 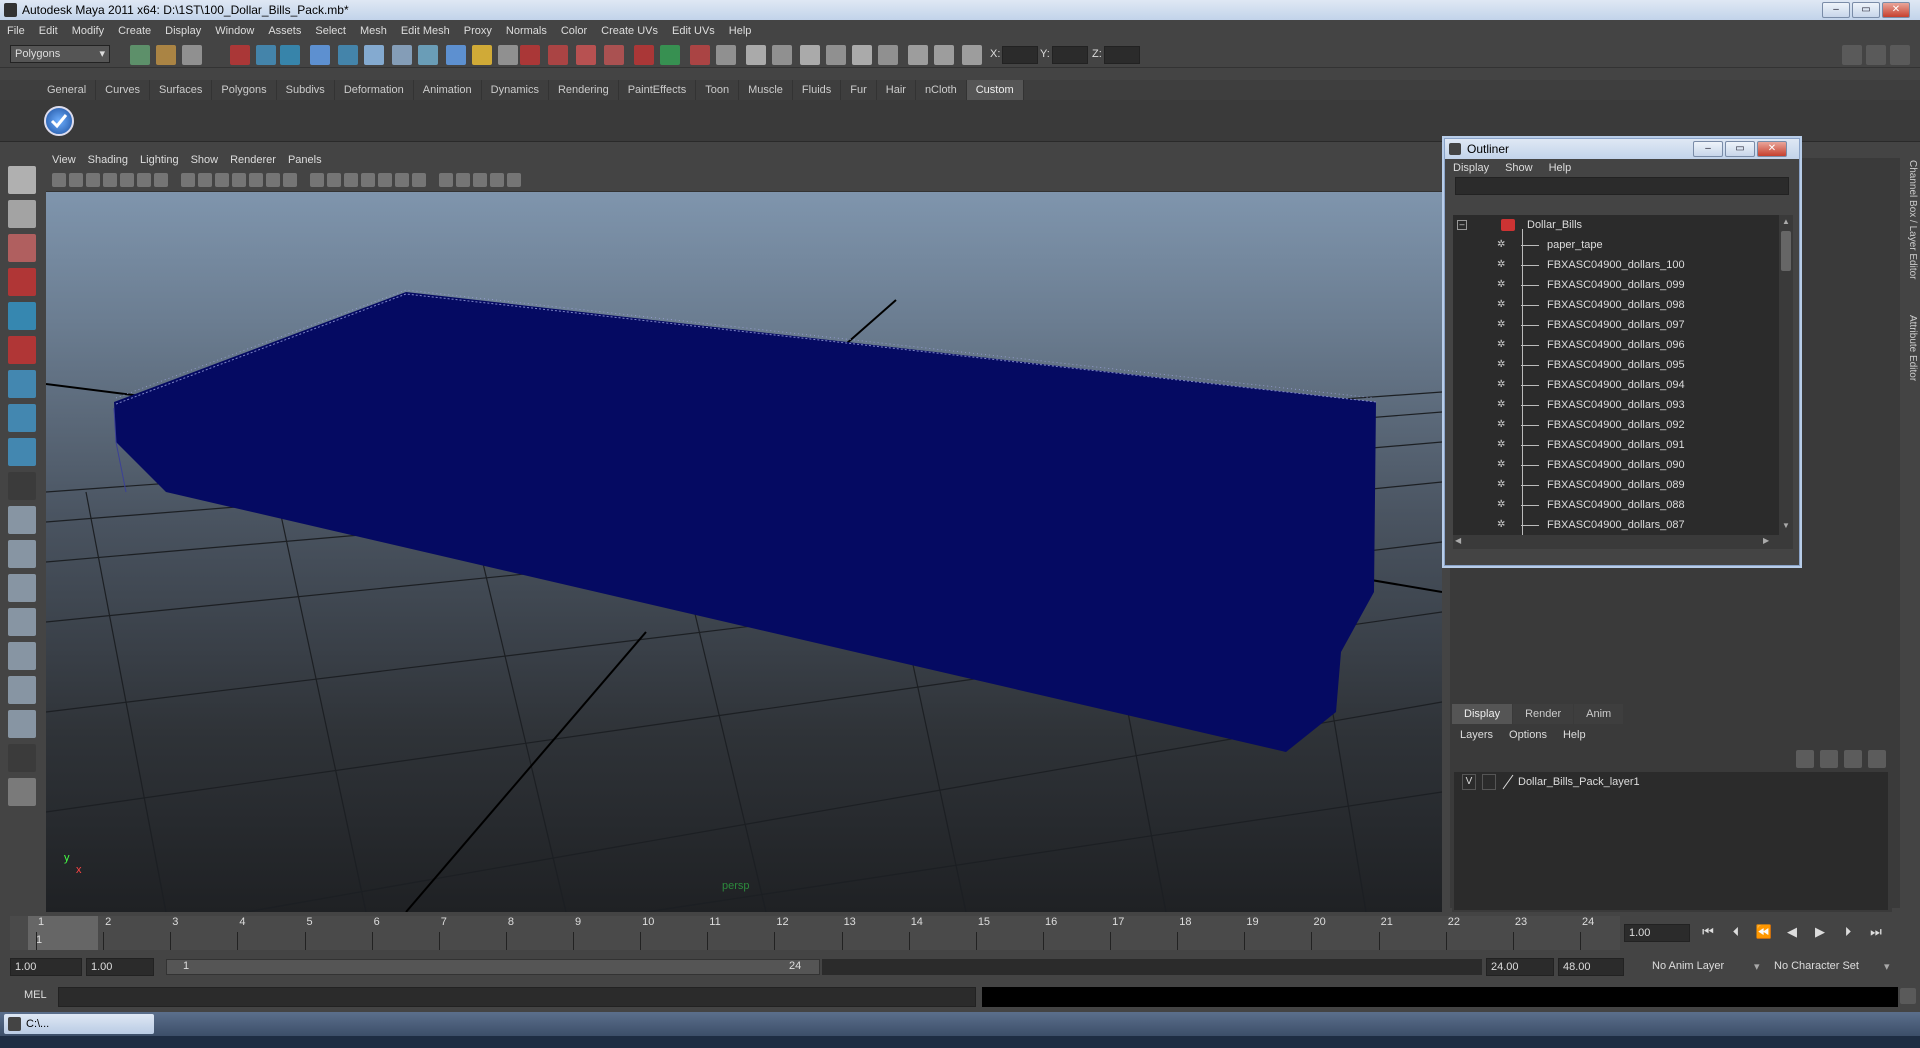 What do you see at coordinates (530, 55) in the screenshot?
I see `status-tool-15-icon` at bounding box center [530, 55].